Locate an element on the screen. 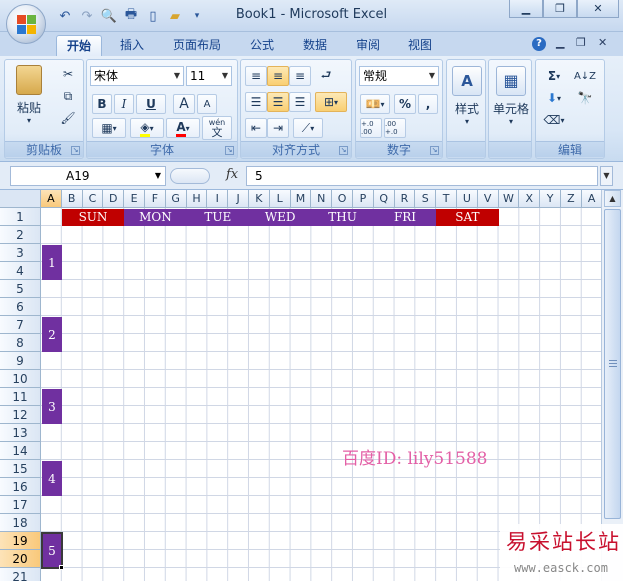  column-header: I is located at coordinates (218, 199).